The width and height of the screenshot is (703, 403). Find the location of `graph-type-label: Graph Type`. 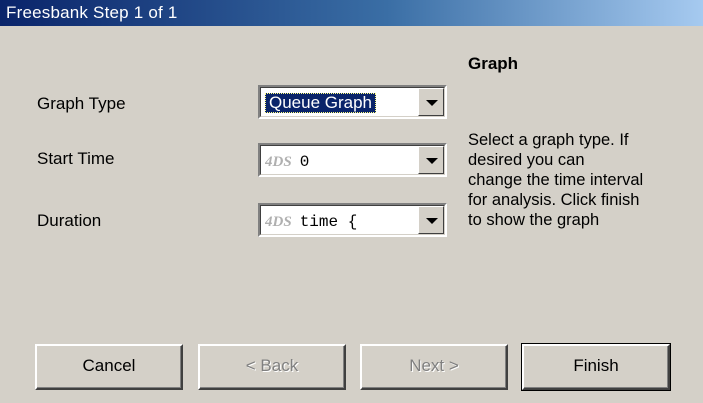

graph-type-label: Graph Type is located at coordinates (81, 103).